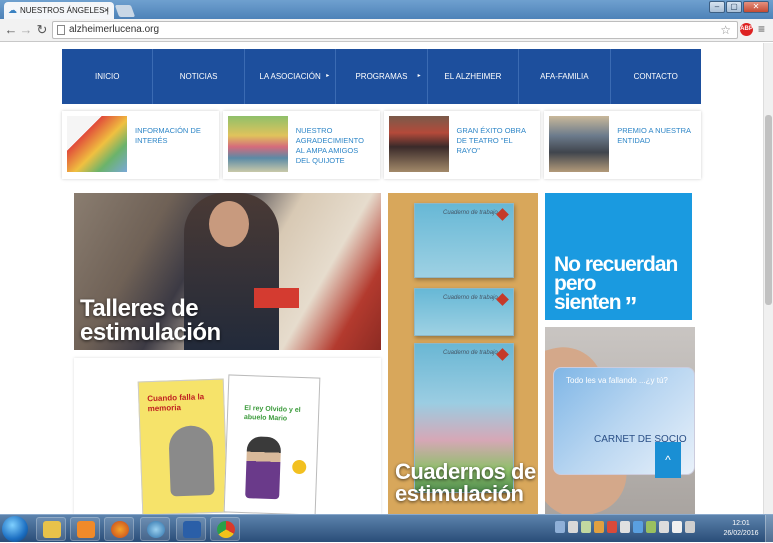  I want to click on page-icon, so click(61, 30).